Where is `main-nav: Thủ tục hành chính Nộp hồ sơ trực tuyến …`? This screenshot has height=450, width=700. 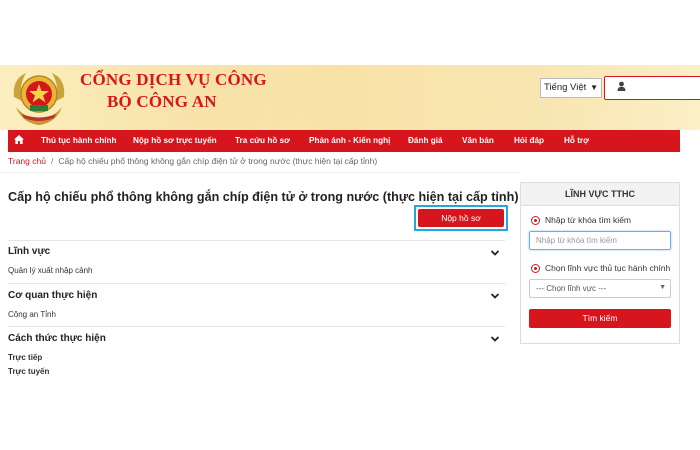
main-nav: Thủ tục hành chính Nộp hồ sơ trực tuyến … is located at coordinates (344, 141).